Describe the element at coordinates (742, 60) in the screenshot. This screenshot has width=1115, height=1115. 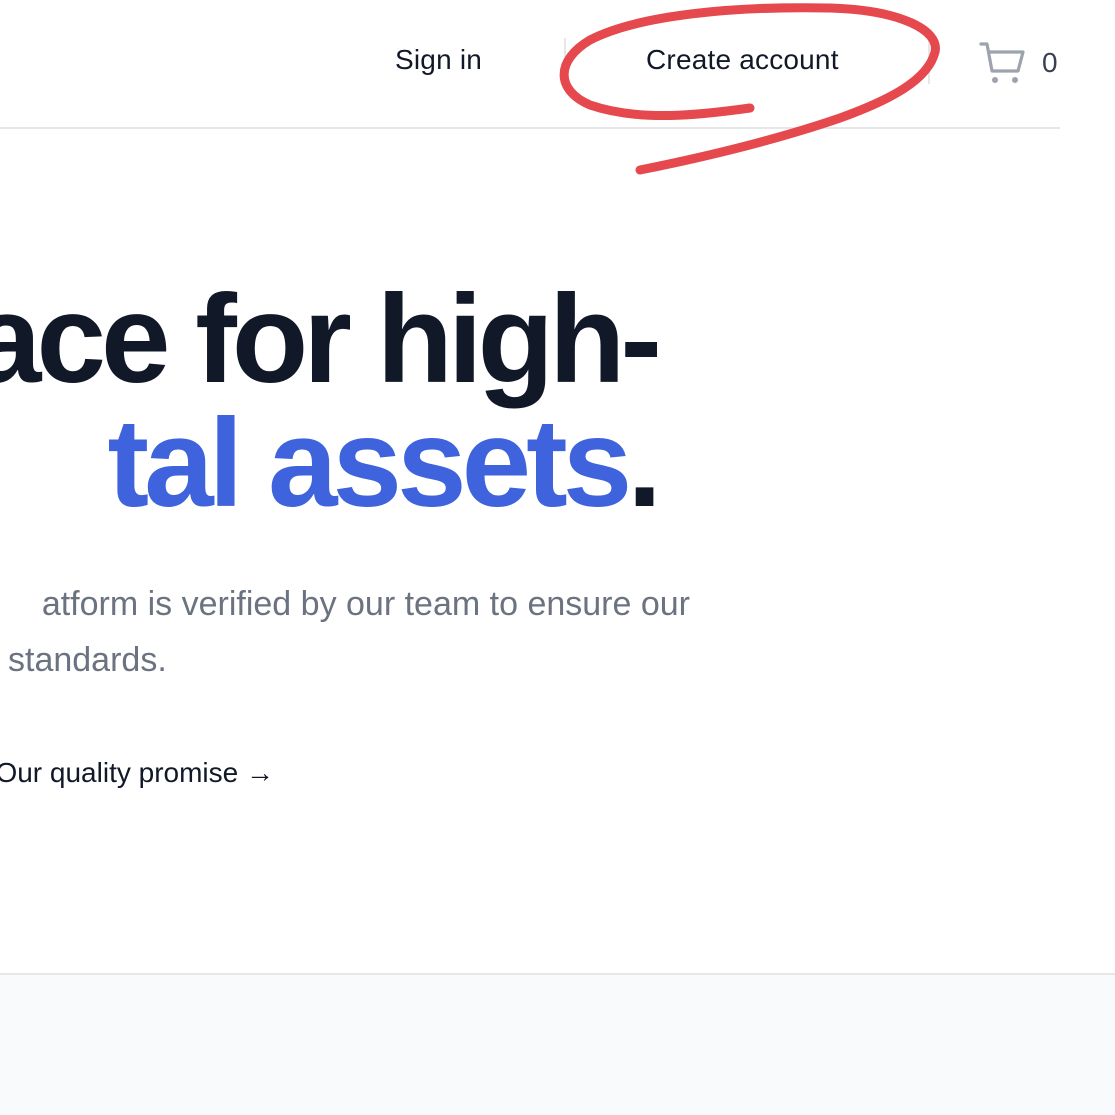
I see `create-account-link: Create account` at that location.